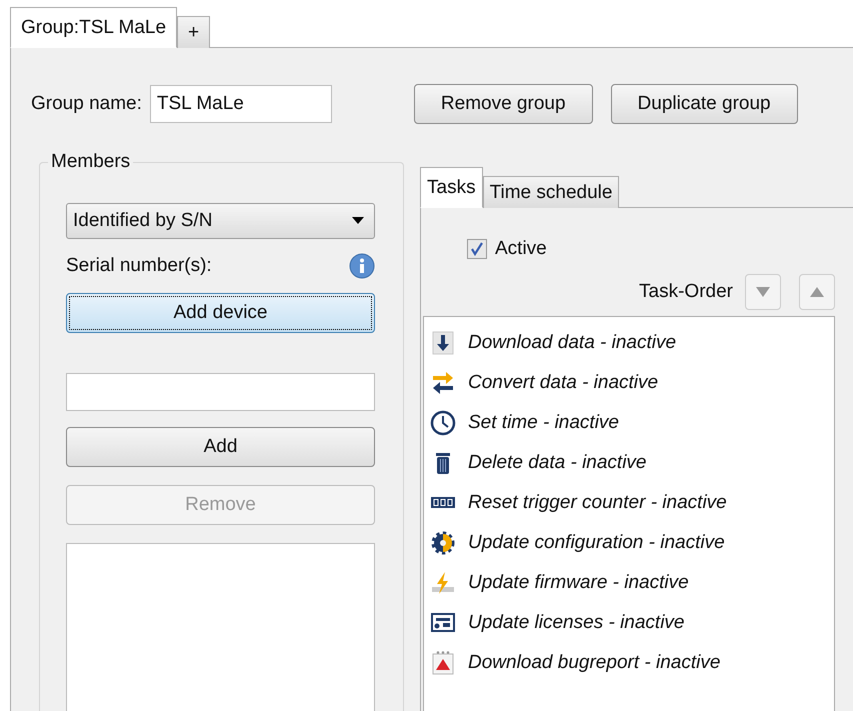  I want to click on triangle-down-icon, so click(763, 292).